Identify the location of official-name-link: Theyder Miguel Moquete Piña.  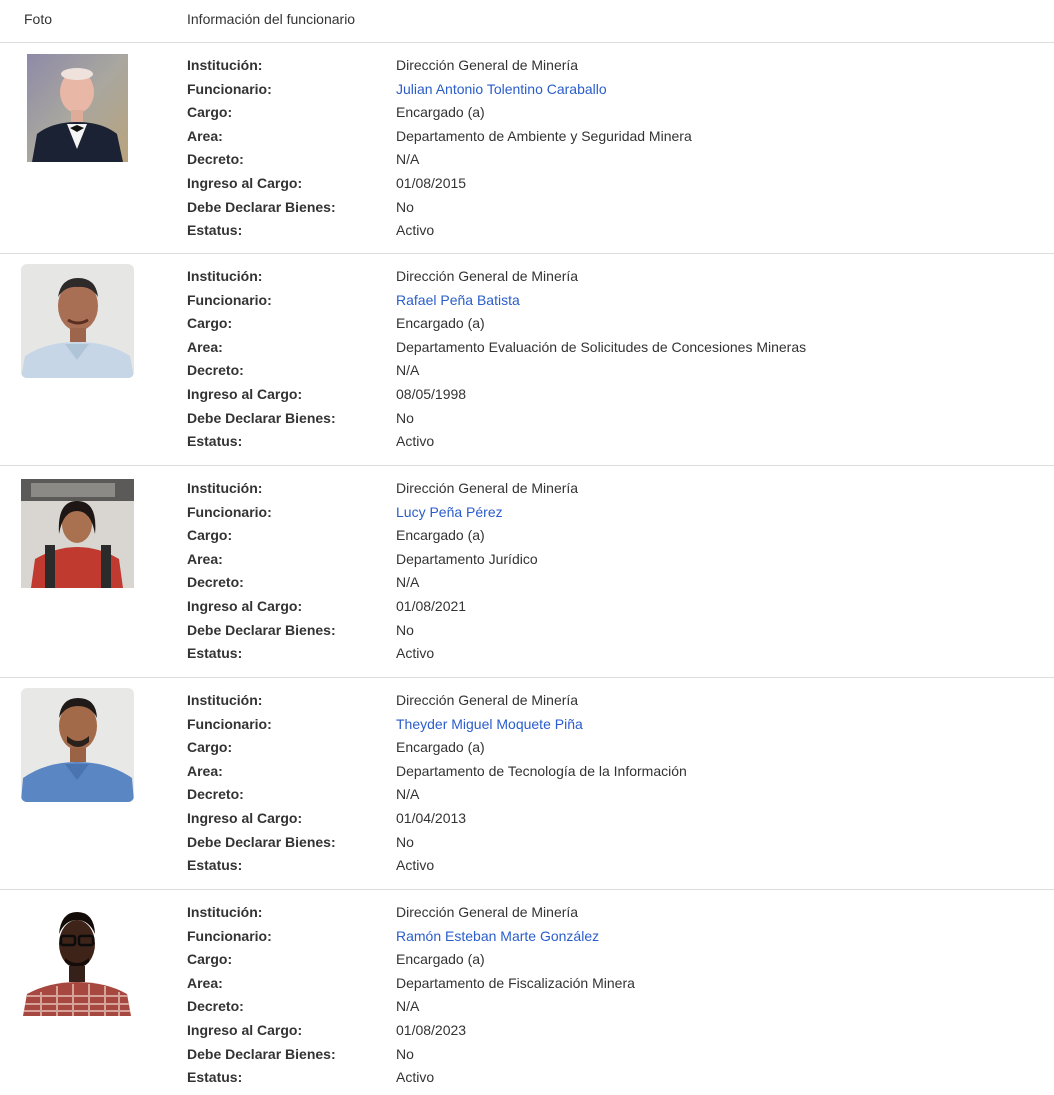
(489, 724).